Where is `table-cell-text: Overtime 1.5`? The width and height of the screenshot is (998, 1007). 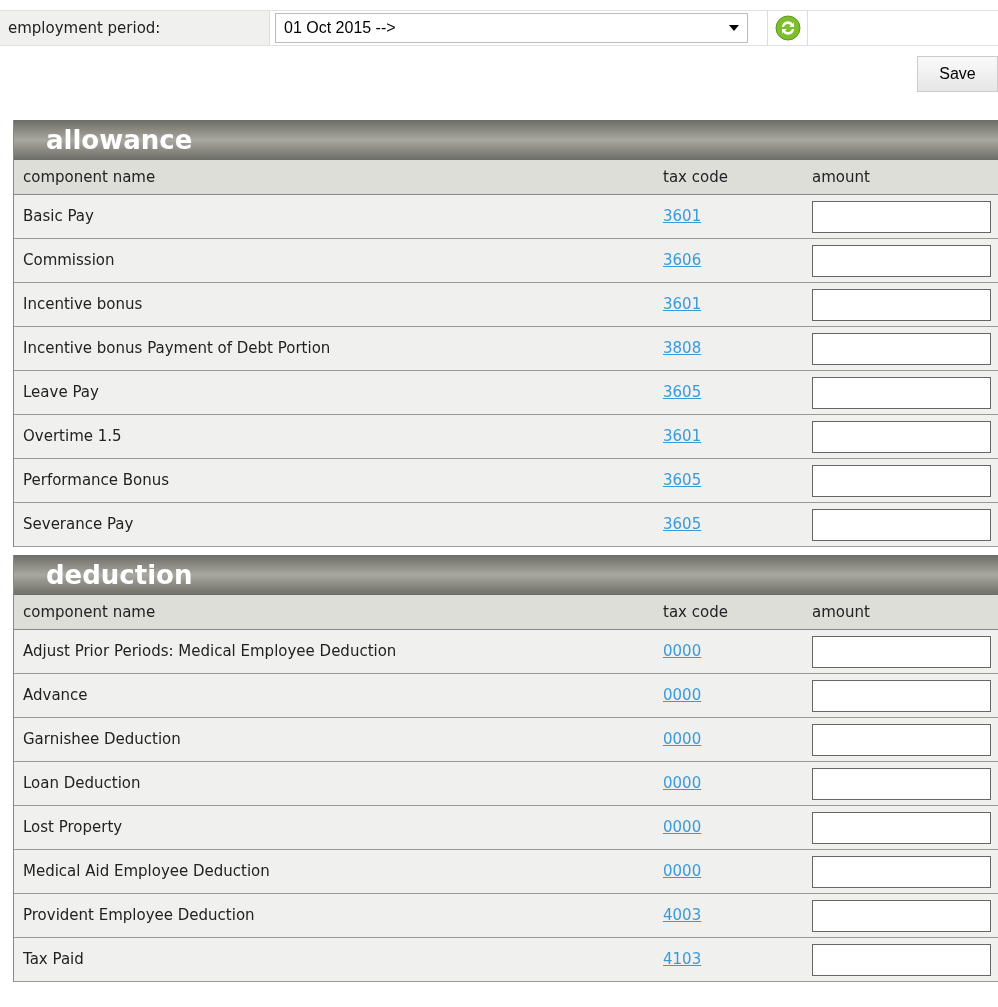 table-cell-text: Overtime 1.5 is located at coordinates (72, 437).